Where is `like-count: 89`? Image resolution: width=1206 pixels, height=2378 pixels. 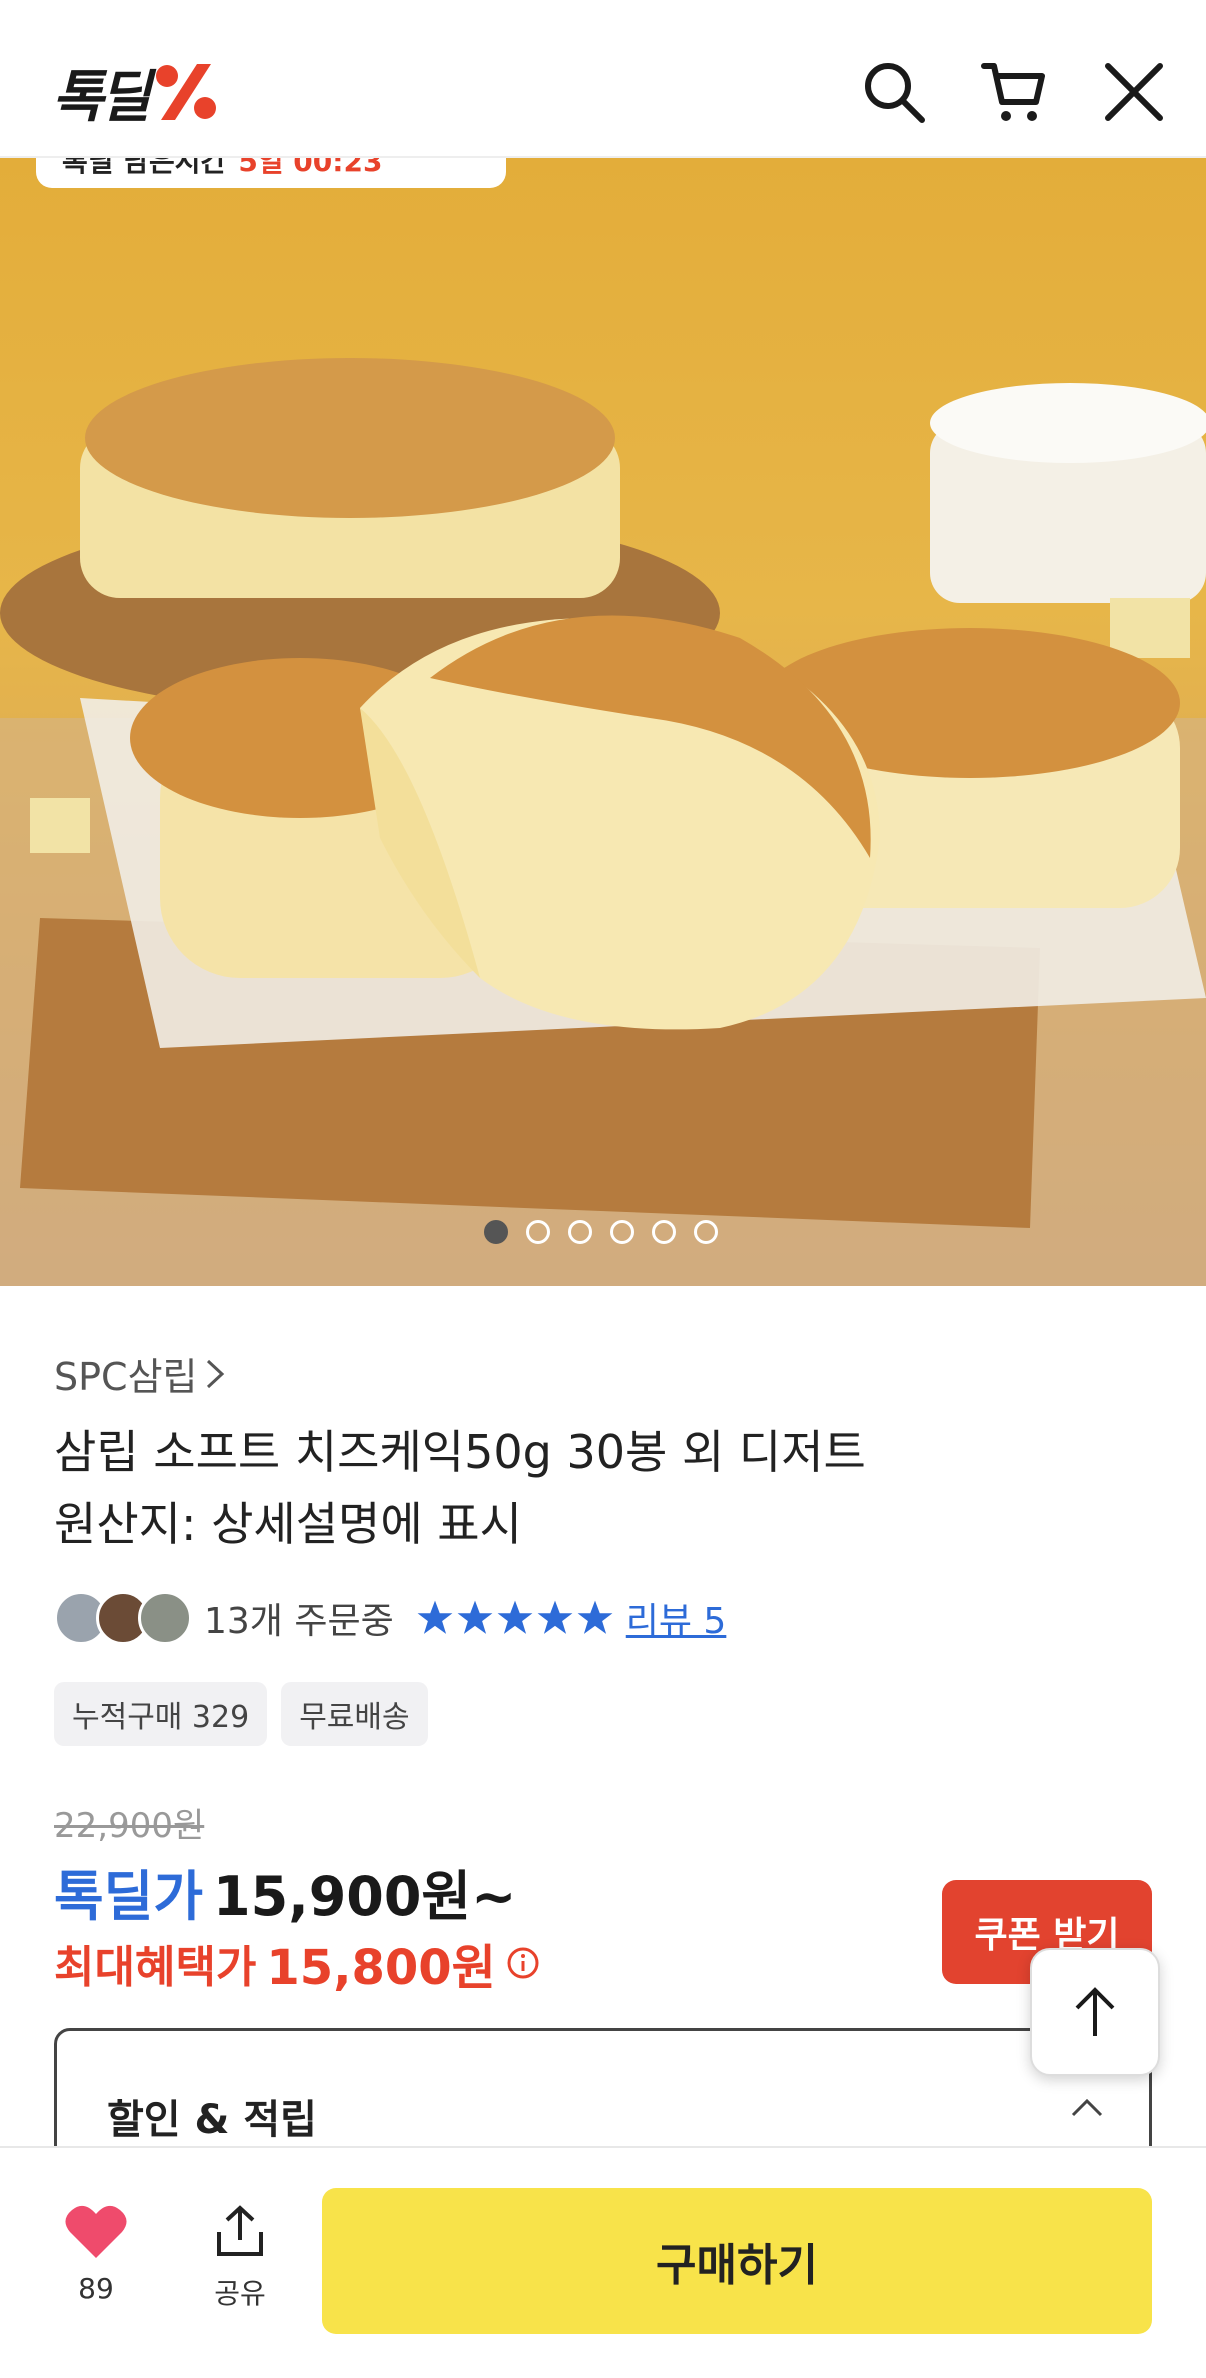
like-count: 89 is located at coordinates (96, 2288).